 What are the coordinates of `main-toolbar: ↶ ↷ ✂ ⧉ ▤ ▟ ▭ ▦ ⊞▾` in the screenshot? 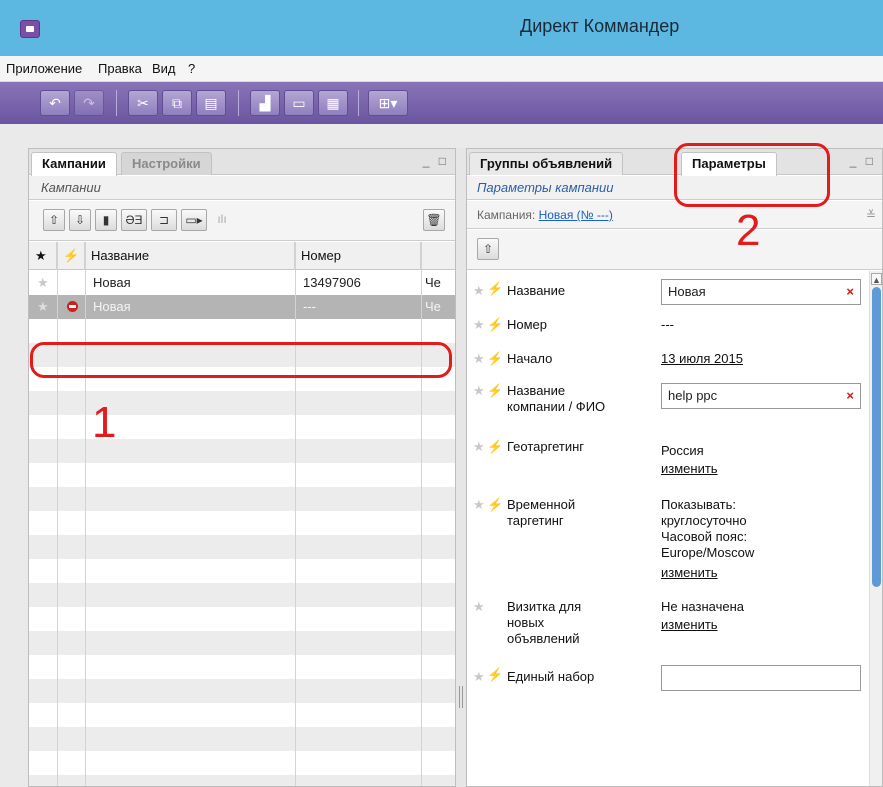 It's located at (441, 103).